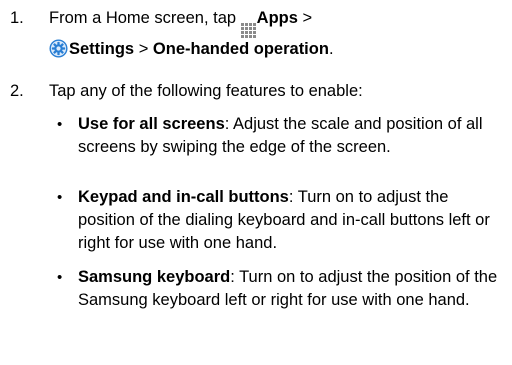 The height and width of the screenshot is (365, 512). I want to click on period: ., so click(331, 49).